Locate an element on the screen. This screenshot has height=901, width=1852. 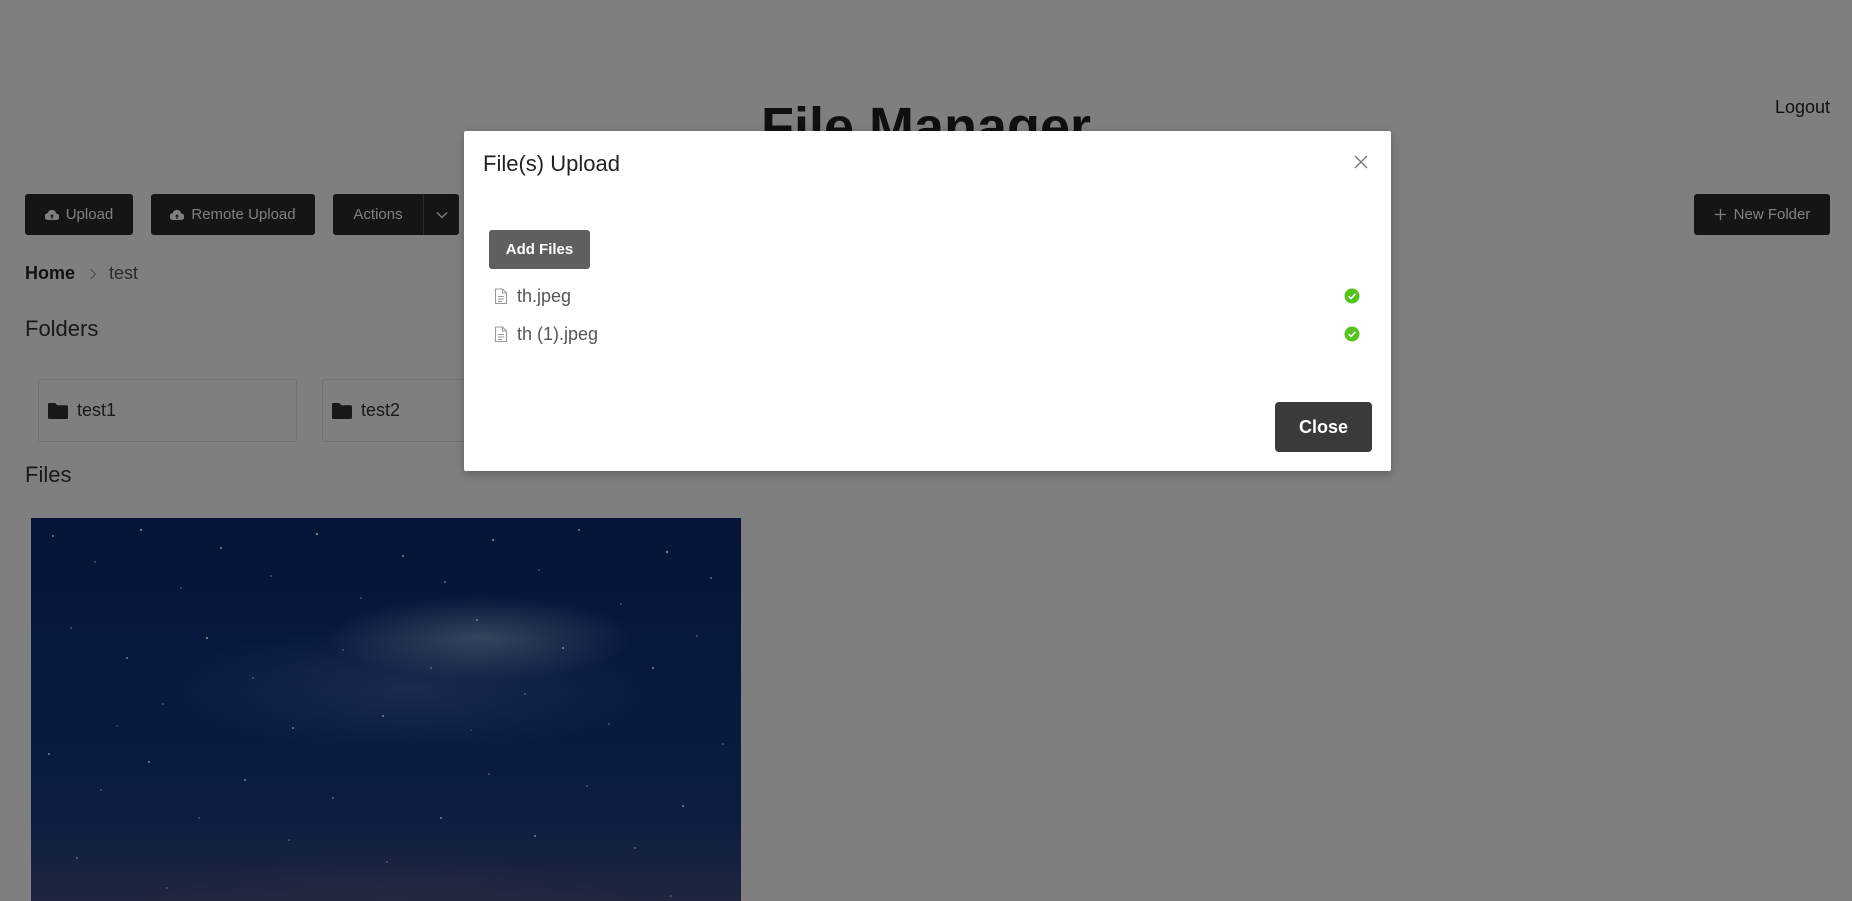
close-button: Close is located at coordinates (1323, 427).